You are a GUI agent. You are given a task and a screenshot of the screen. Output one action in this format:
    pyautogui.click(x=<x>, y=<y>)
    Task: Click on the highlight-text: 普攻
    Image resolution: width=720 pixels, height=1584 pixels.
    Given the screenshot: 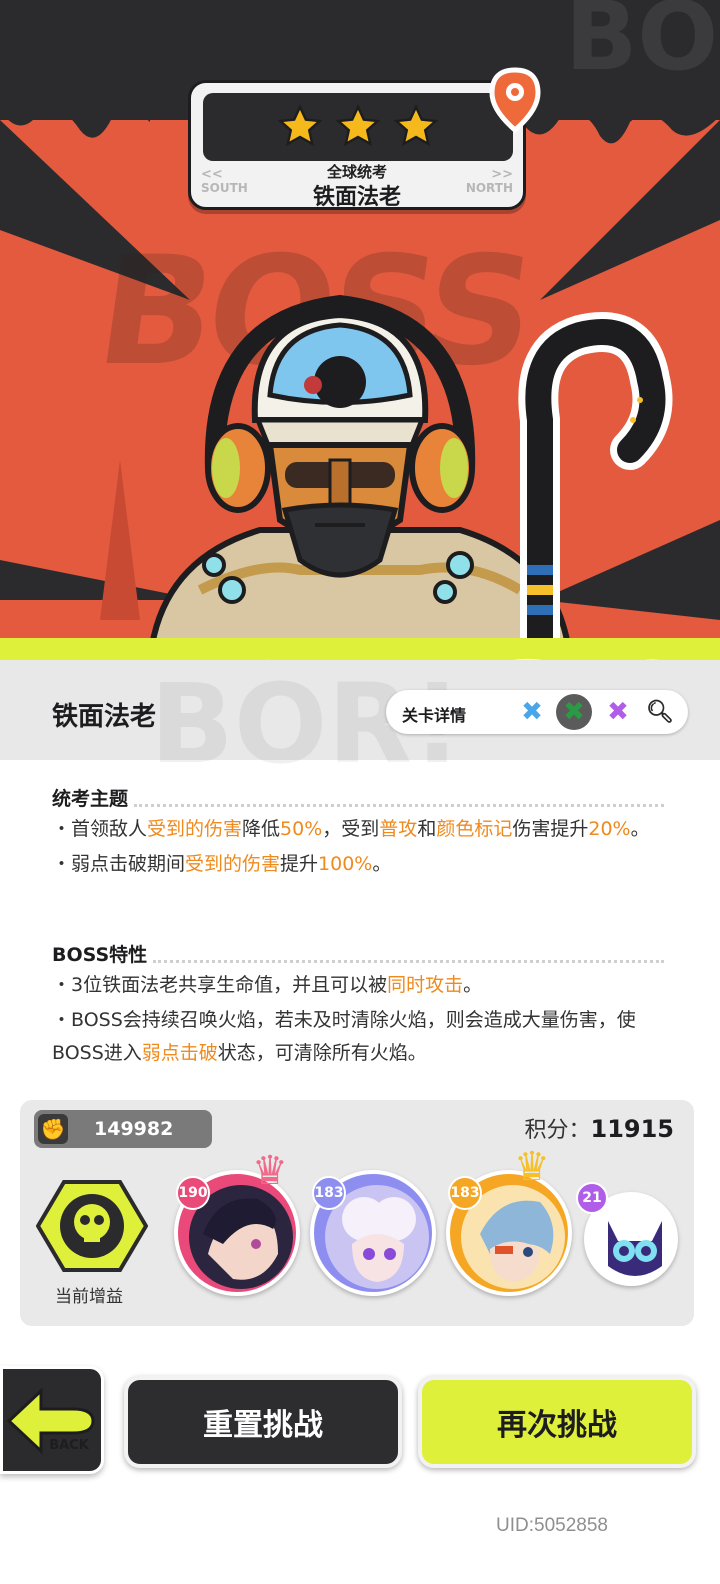 What is the action you would take?
    pyautogui.click(x=398, y=829)
    